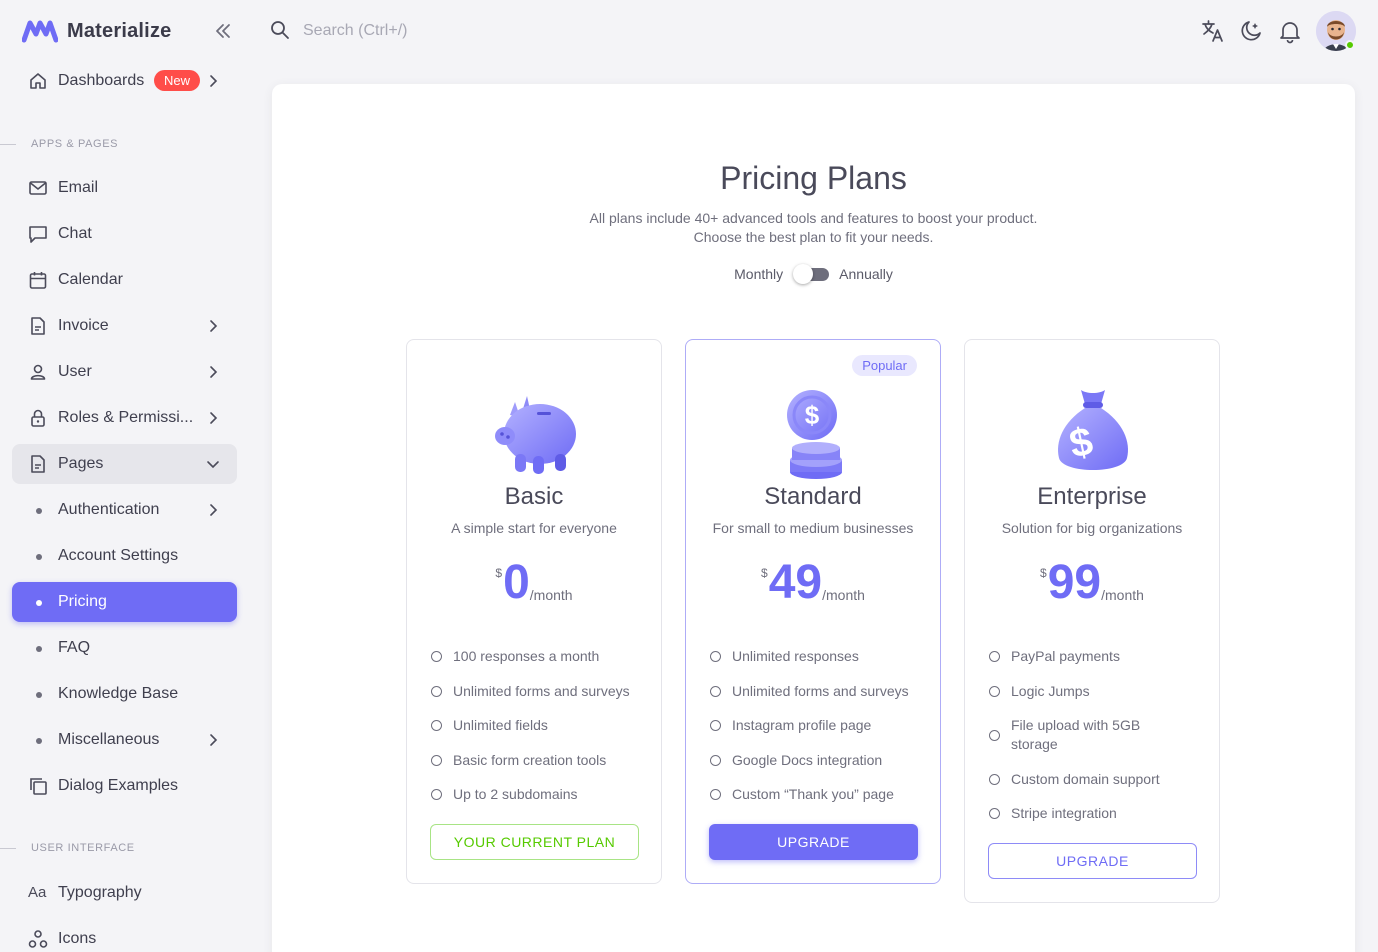 The height and width of the screenshot is (952, 1378). I want to click on sidebar-item-dialog-examples: Dialog Examples, so click(124, 786).